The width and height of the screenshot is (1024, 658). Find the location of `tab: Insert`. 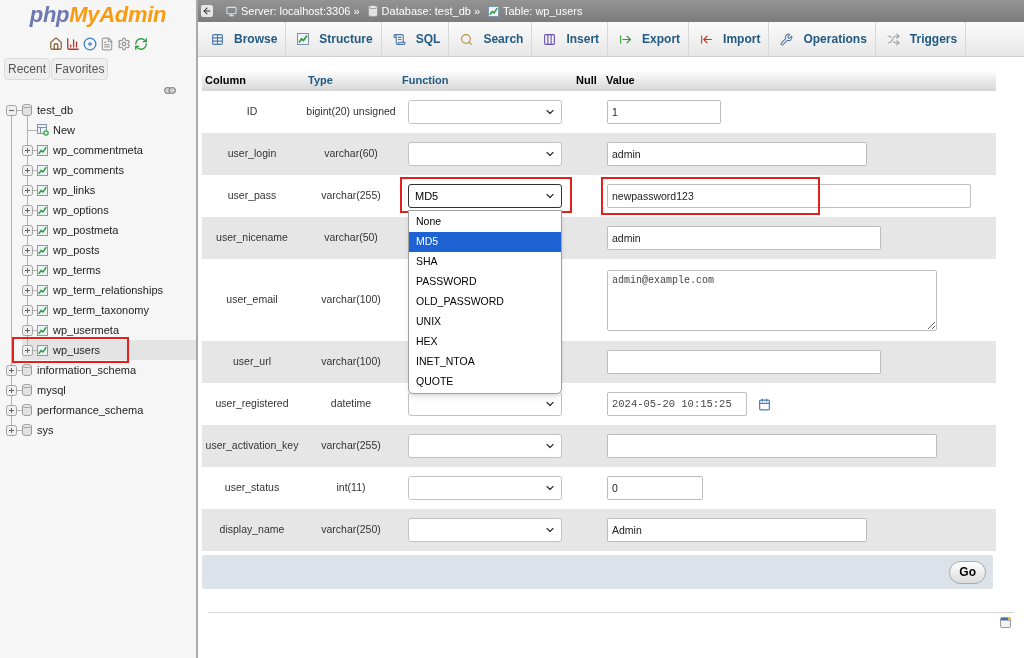

tab: Insert is located at coordinates (570, 39).